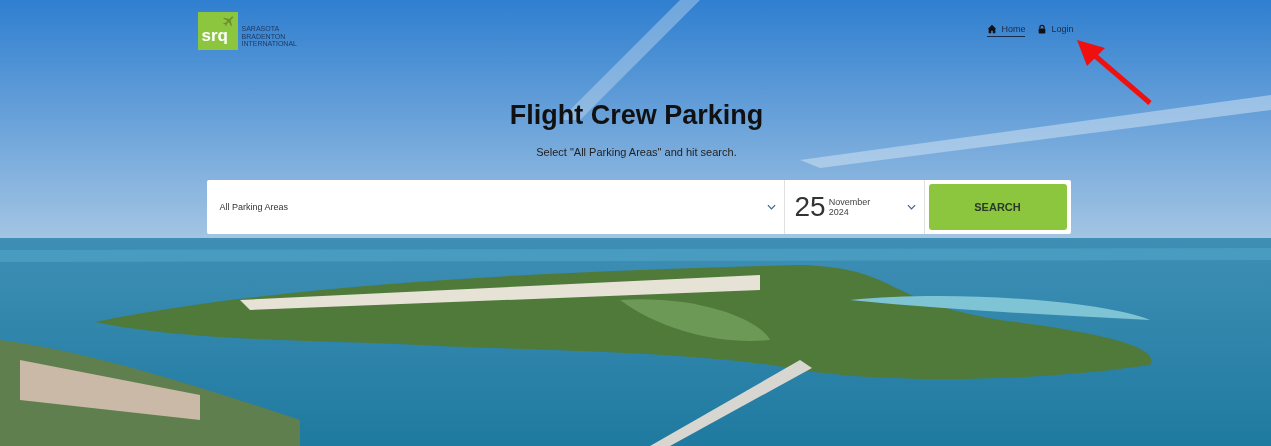 This screenshot has height=446, width=1271. Describe the element at coordinates (214, 37) in the screenshot. I see `logo-text: srq` at that location.